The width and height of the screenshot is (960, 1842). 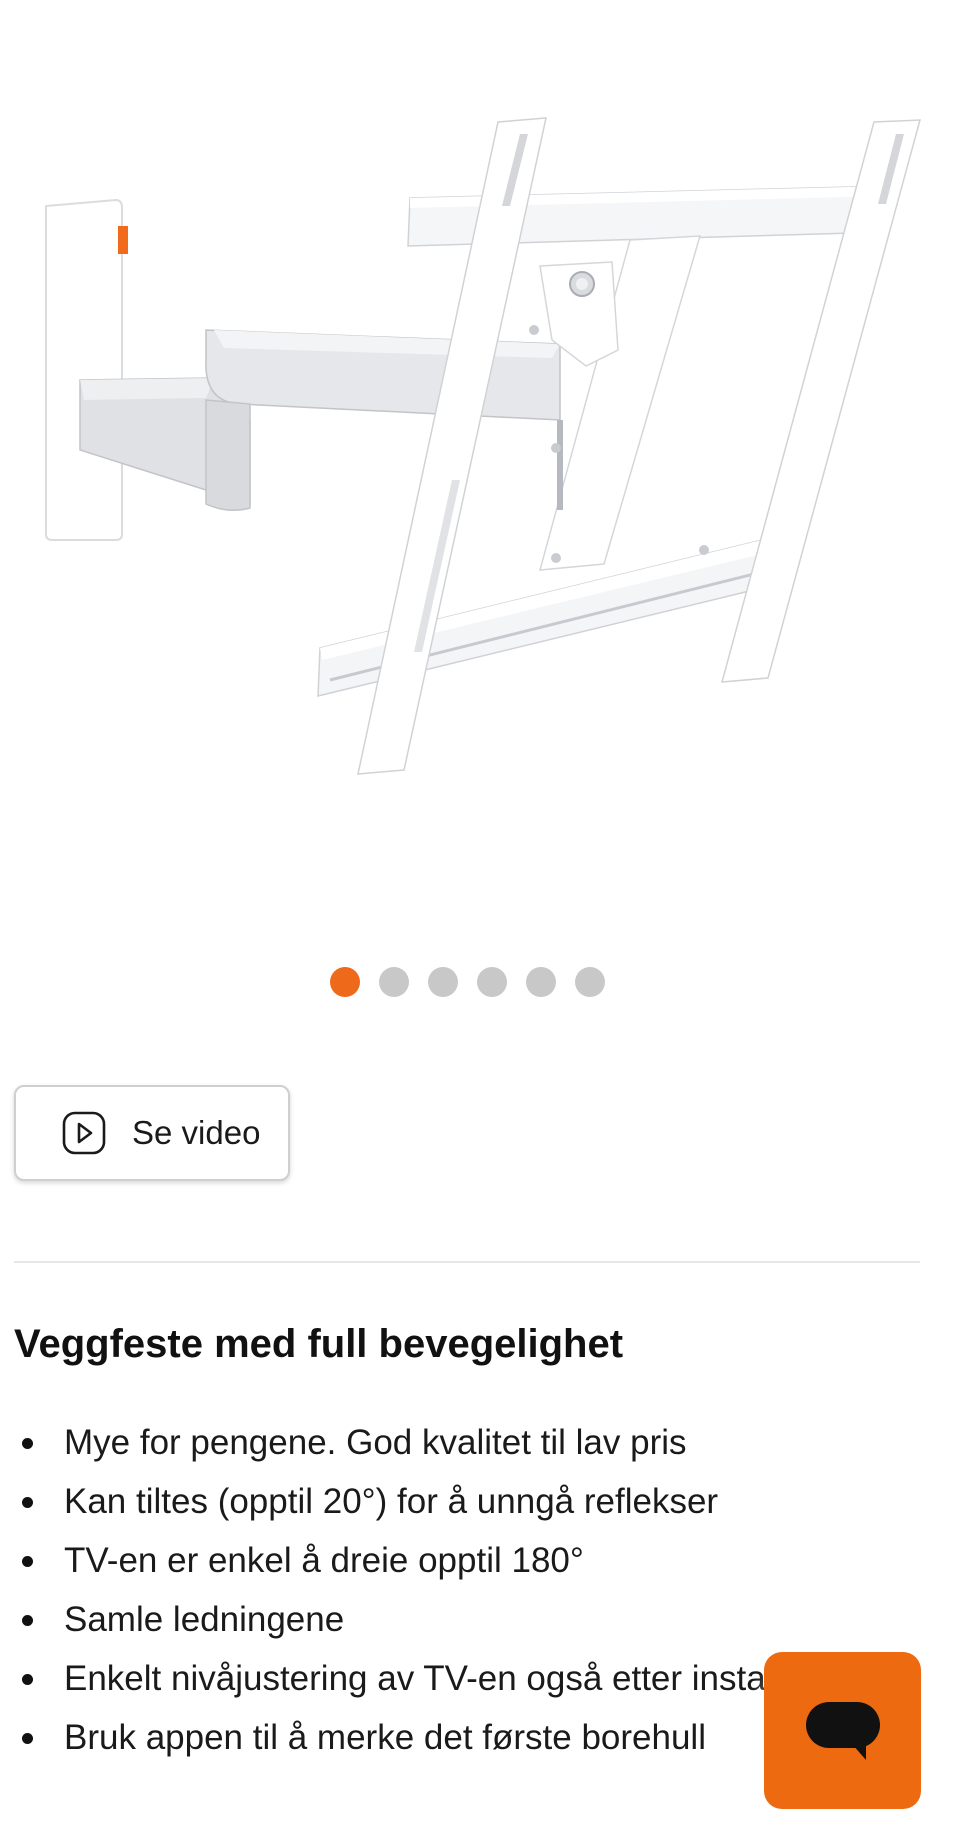 What do you see at coordinates (319, 1344) in the screenshot?
I see `section-title: Veggfeste med full bevegelighet` at bounding box center [319, 1344].